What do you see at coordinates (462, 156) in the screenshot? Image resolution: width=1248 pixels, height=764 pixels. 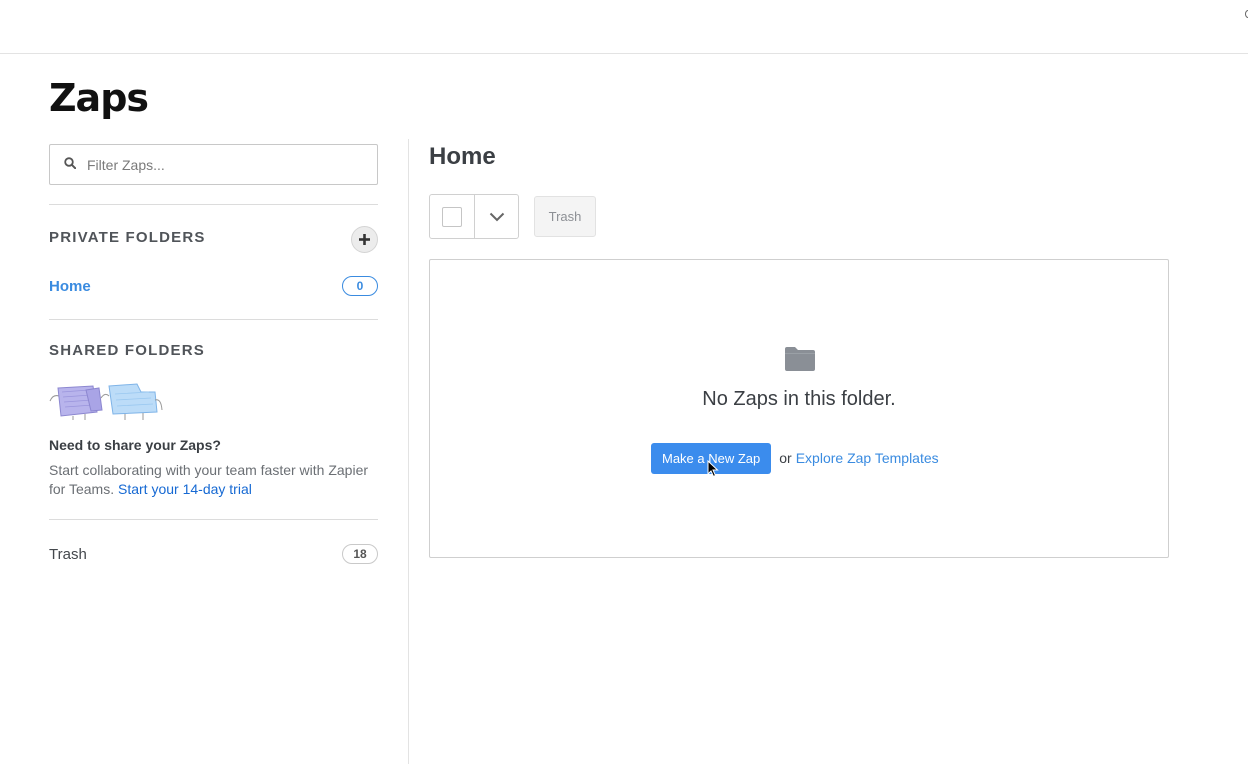 I see `folder-title: Home` at bounding box center [462, 156].